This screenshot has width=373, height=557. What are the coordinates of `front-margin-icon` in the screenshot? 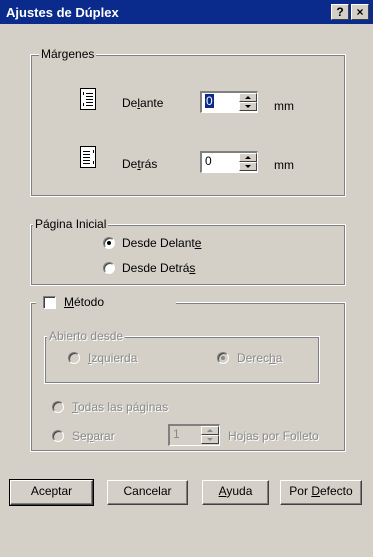 It's located at (88, 99).